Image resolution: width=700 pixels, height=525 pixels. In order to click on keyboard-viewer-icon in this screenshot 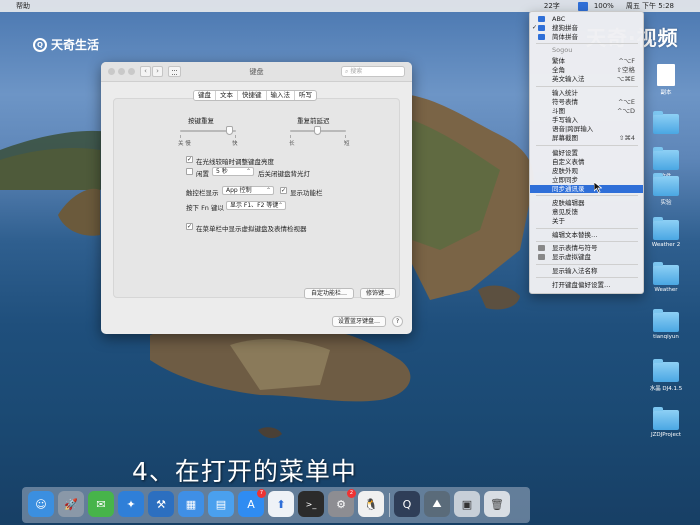, I will do `click(541, 257)`.